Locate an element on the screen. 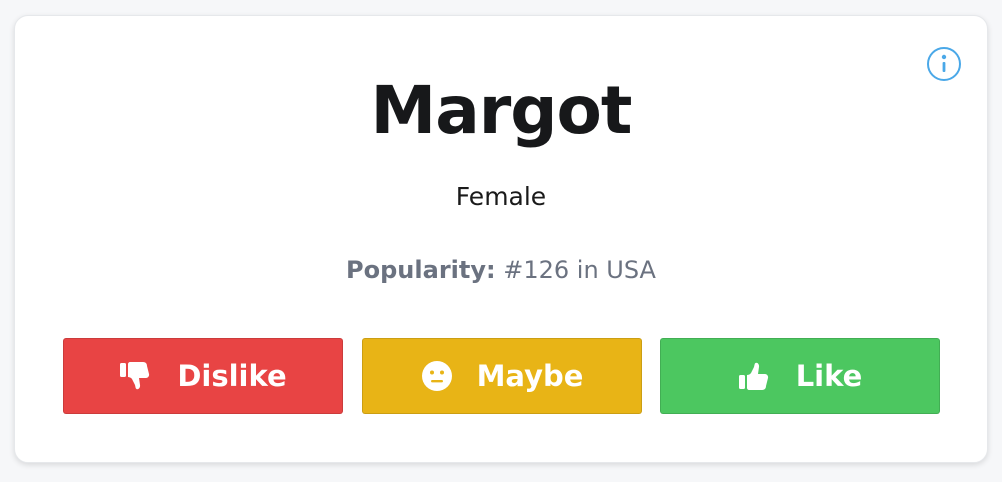  vote-buttons: Dislike Maybe Like is located at coordinates (502, 376).